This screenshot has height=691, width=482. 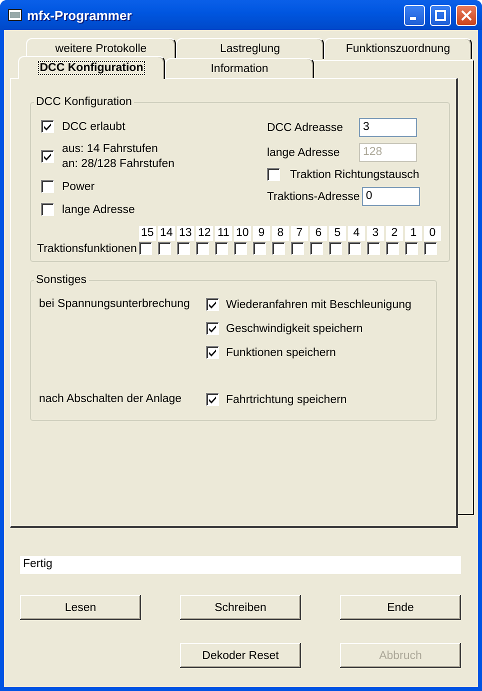 I want to click on action-button: Ende, so click(x=400, y=607).